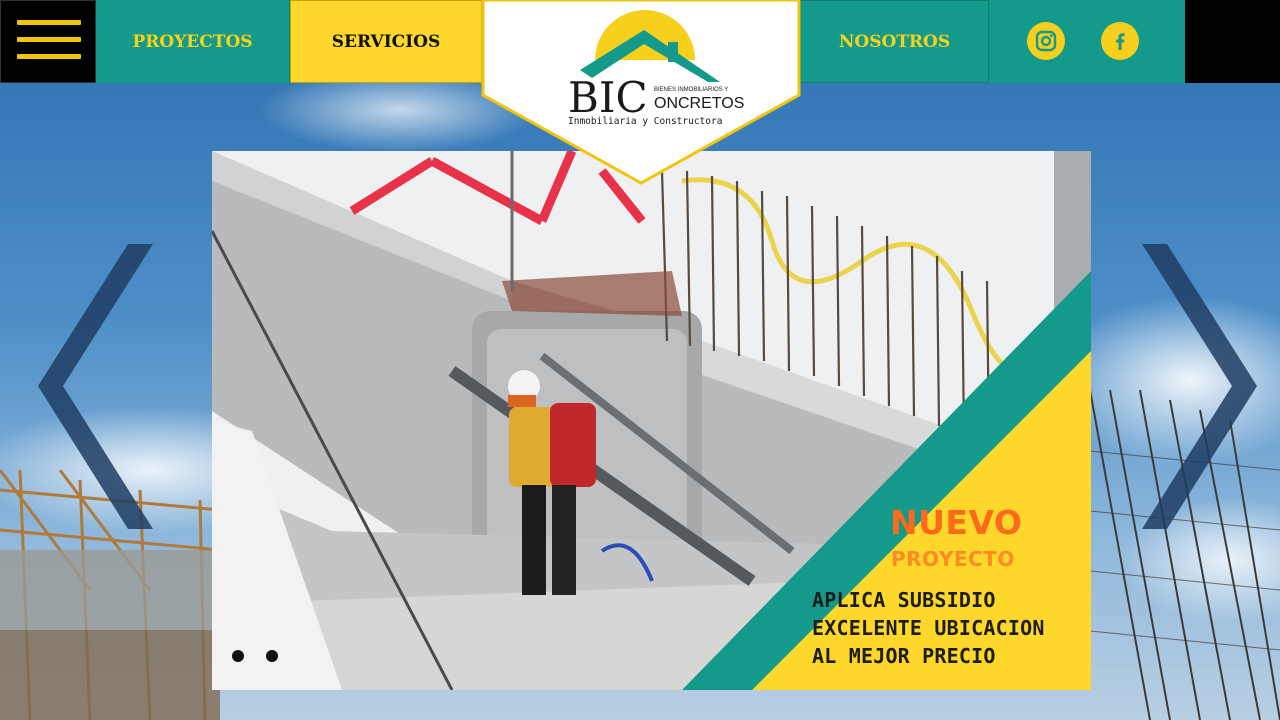  I want to click on logo-oncretos: ONCRETOS, so click(699, 103).